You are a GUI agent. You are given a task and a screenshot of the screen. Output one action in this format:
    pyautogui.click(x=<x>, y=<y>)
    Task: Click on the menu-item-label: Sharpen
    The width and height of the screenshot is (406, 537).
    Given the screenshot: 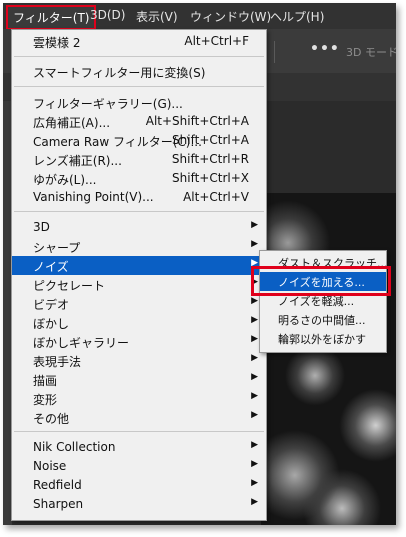 What is the action you would take?
    pyautogui.click(x=58, y=504)
    